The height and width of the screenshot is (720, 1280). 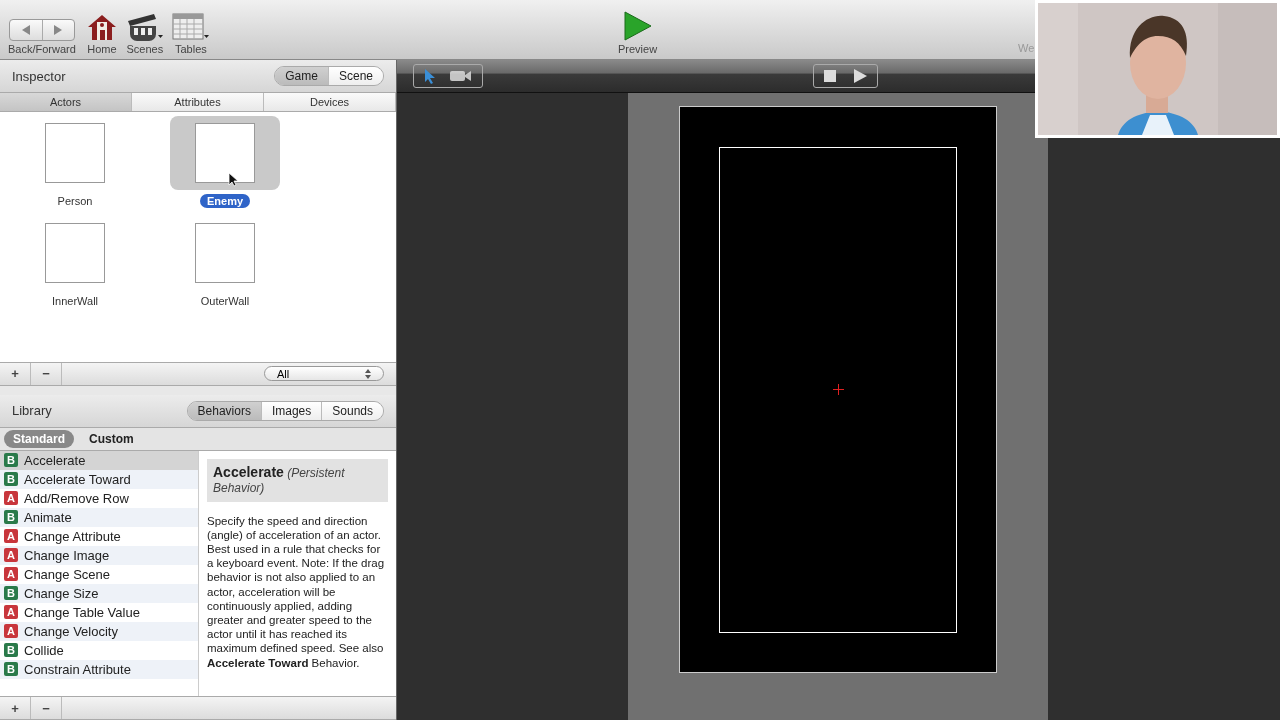 What do you see at coordinates (61, 593) in the screenshot?
I see `behavior-name: Change Size` at bounding box center [61, 593].